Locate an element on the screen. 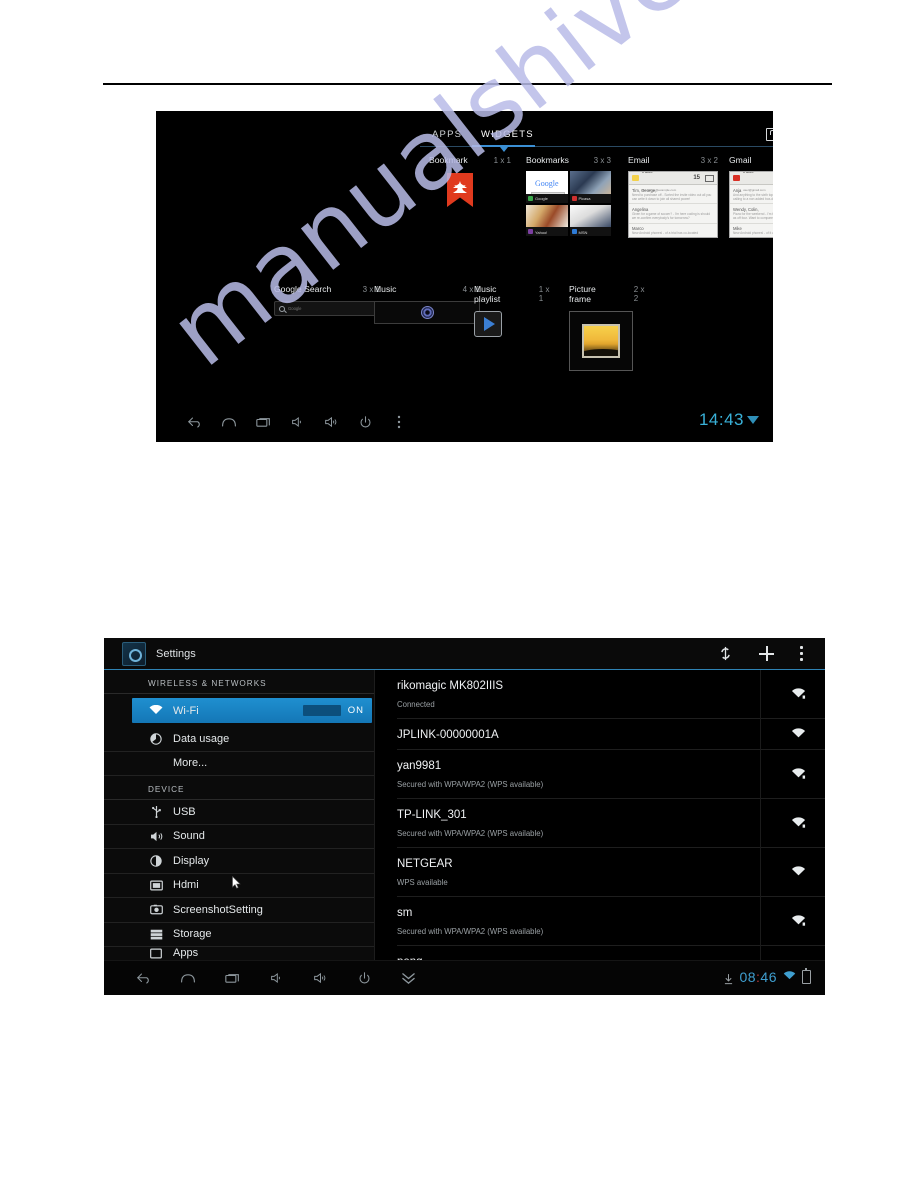  widget-bookmark: Bookmark 1 x 1 ★ is located at coordinates (470, 181).